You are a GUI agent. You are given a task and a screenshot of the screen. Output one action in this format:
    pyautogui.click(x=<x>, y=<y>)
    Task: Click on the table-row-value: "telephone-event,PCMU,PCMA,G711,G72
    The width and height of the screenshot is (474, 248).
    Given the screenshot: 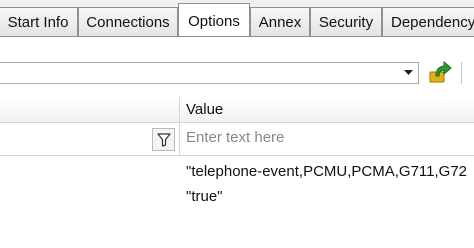 What is the action you would take?
    pyautogui.click(x=326, y=171)
    